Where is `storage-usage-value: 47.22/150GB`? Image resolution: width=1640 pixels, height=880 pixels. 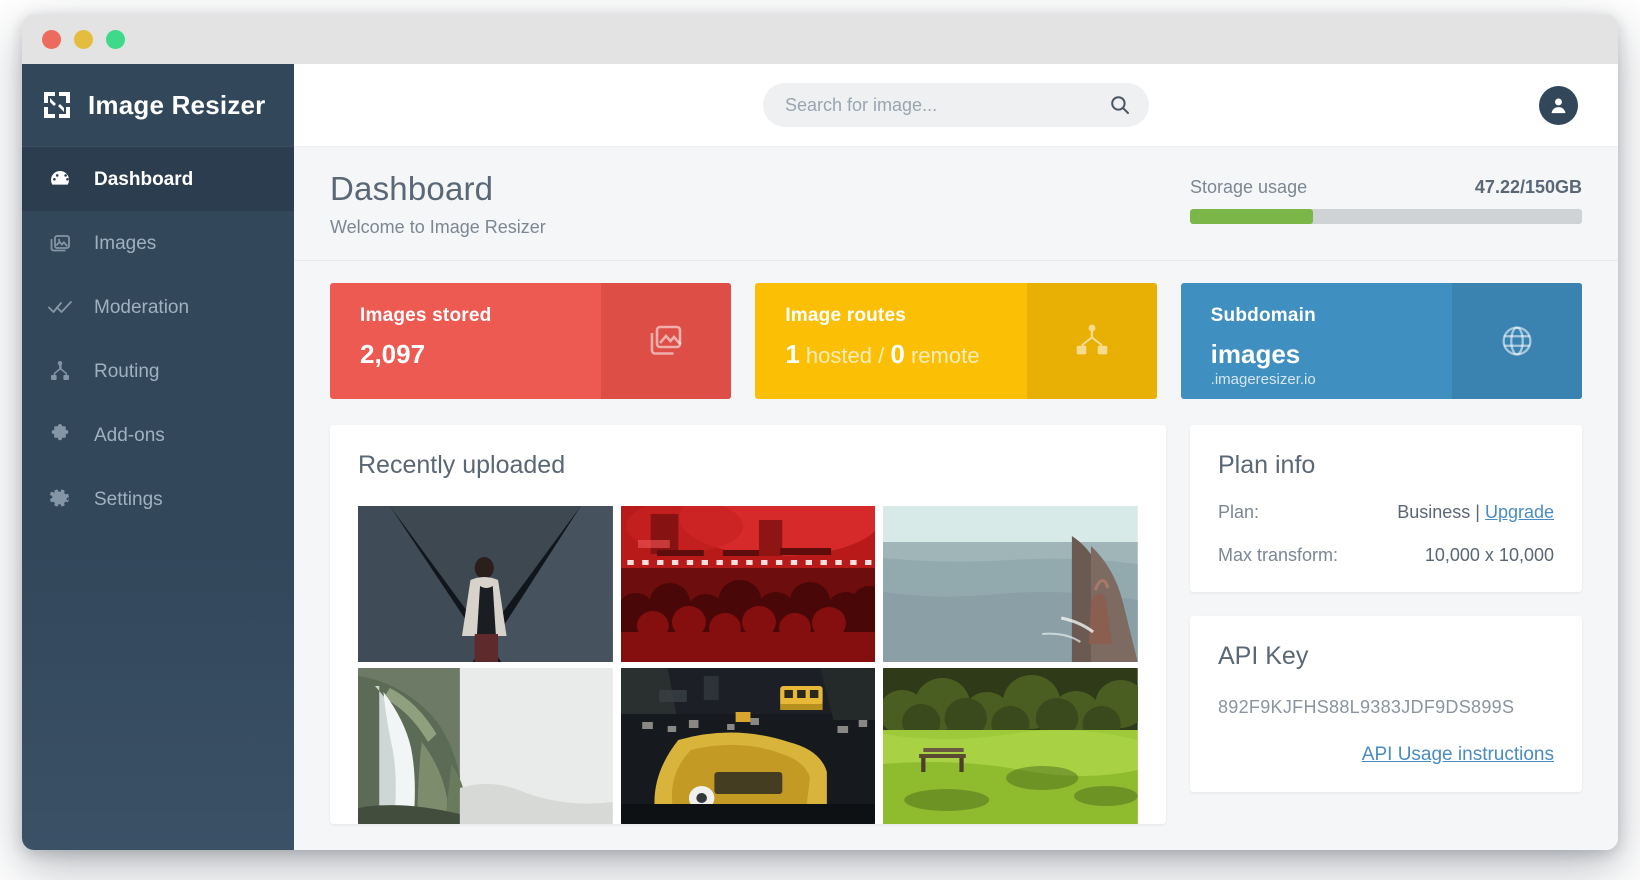 storage-usage-value: 47.22/150GB is located at coordinates (1528, 187).